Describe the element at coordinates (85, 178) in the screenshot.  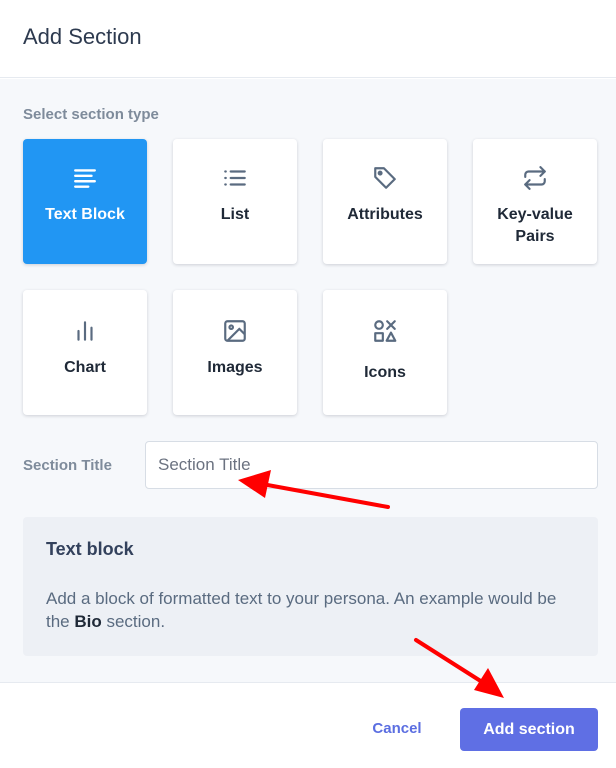
I see `align-left-icon` at that location.